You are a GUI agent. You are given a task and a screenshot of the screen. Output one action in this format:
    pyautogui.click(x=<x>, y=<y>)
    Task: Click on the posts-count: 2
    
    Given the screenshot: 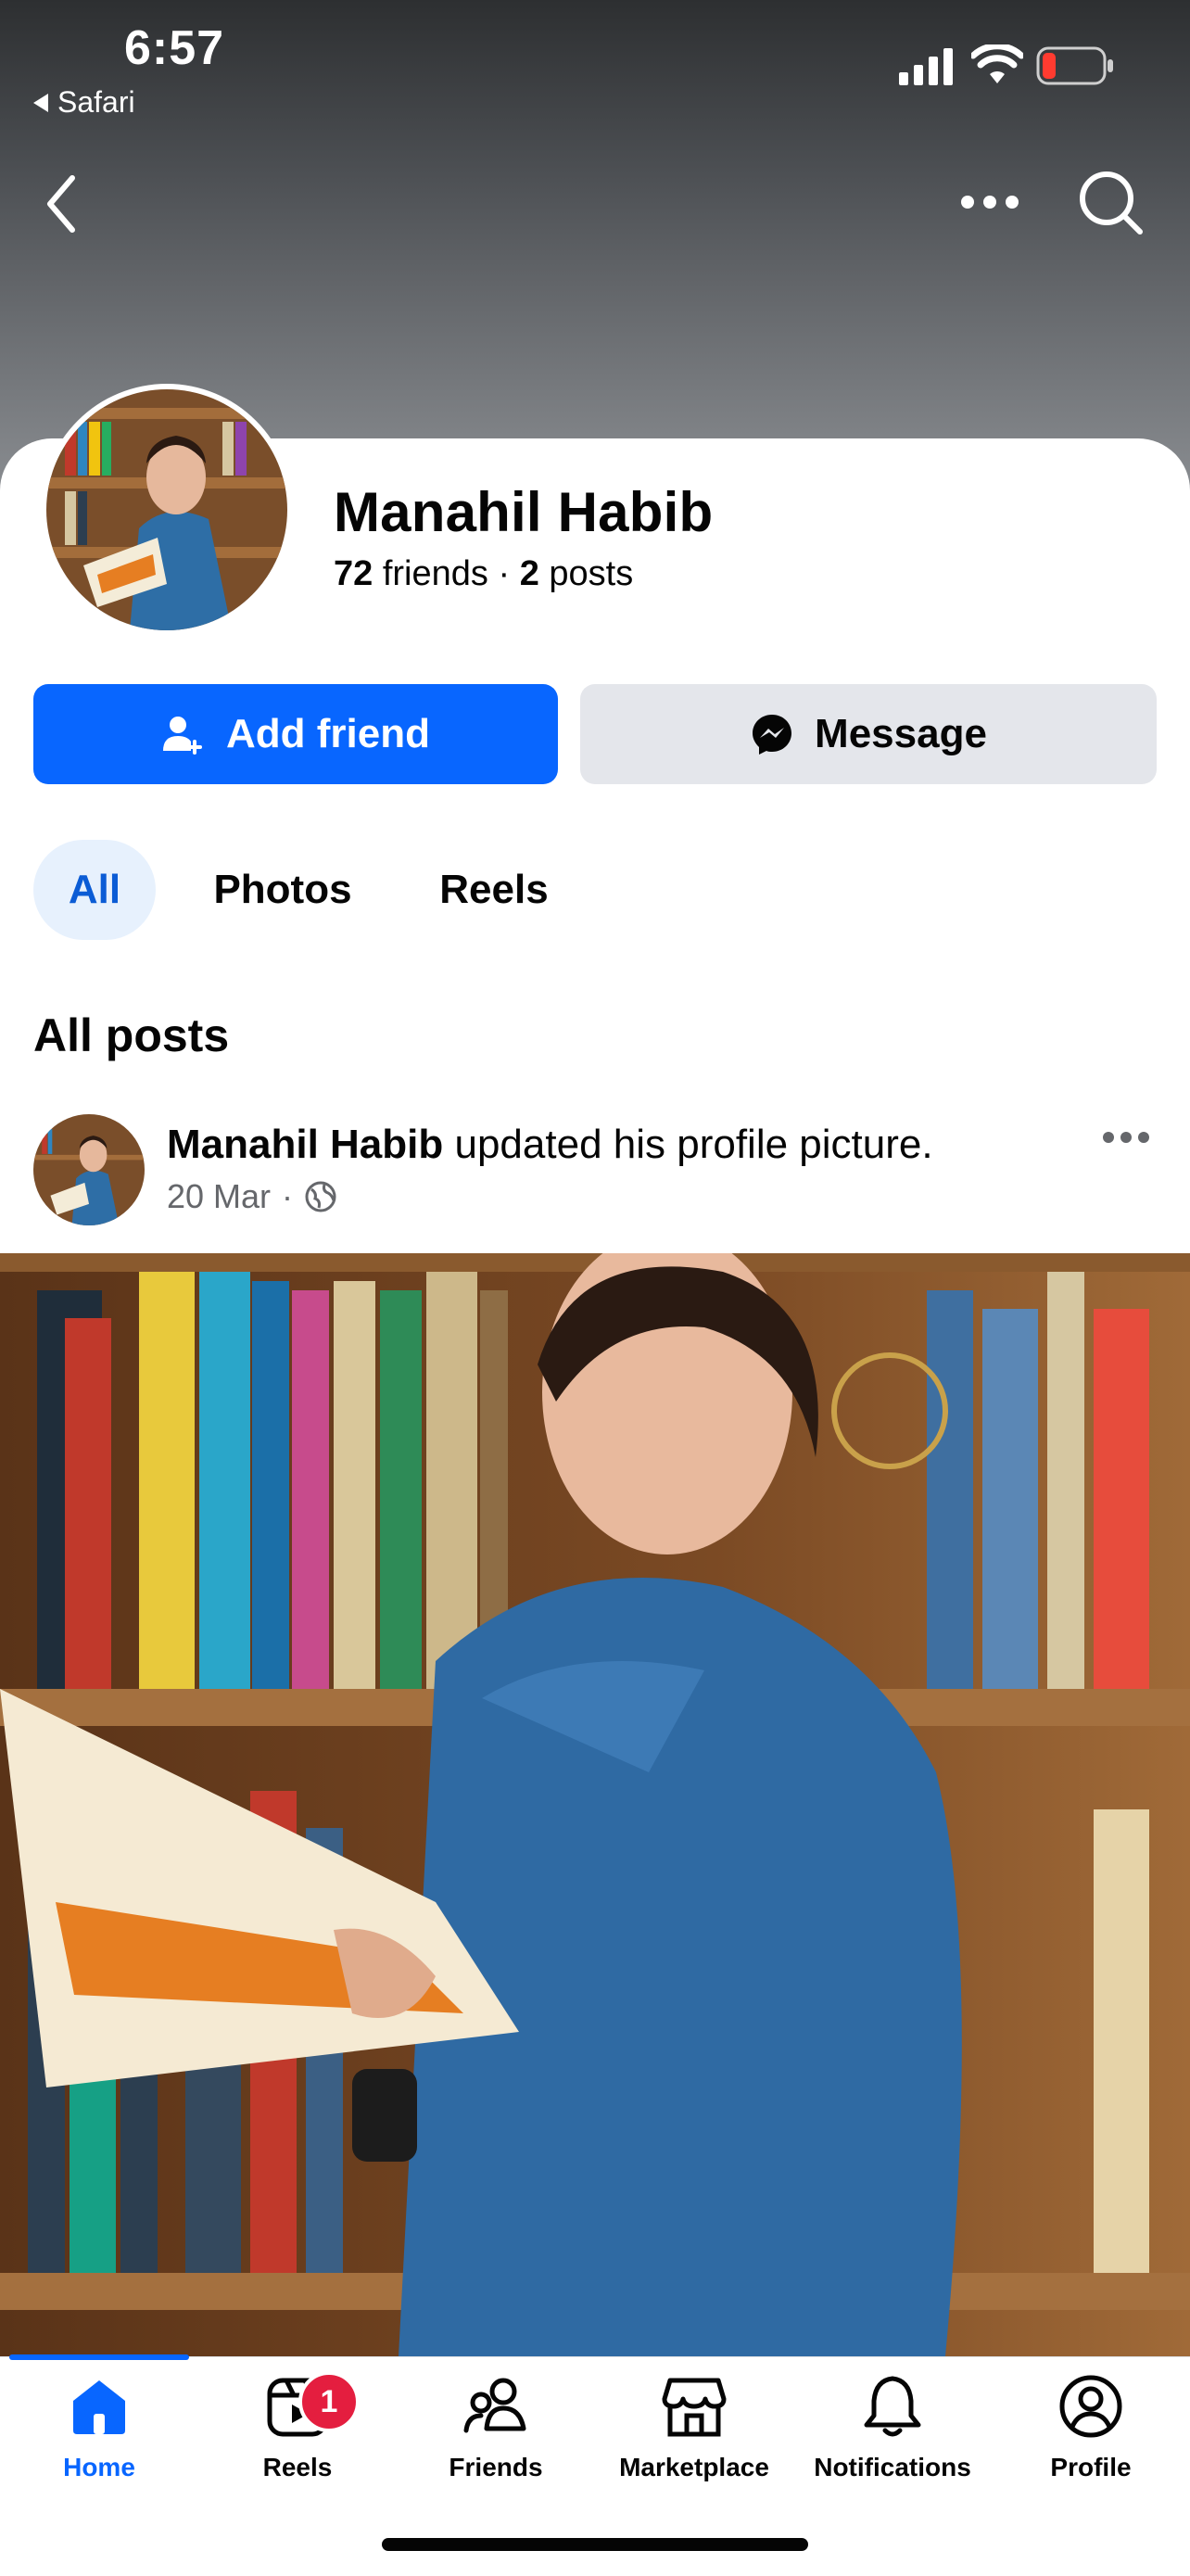 What is the action you would take?
    pyautogui.click(x=529, y=573)
    